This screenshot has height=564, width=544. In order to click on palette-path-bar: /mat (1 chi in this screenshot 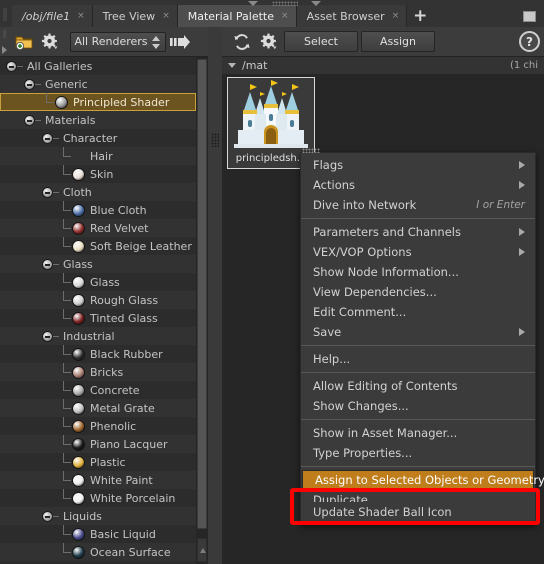, I will do `click(383, 65)`.